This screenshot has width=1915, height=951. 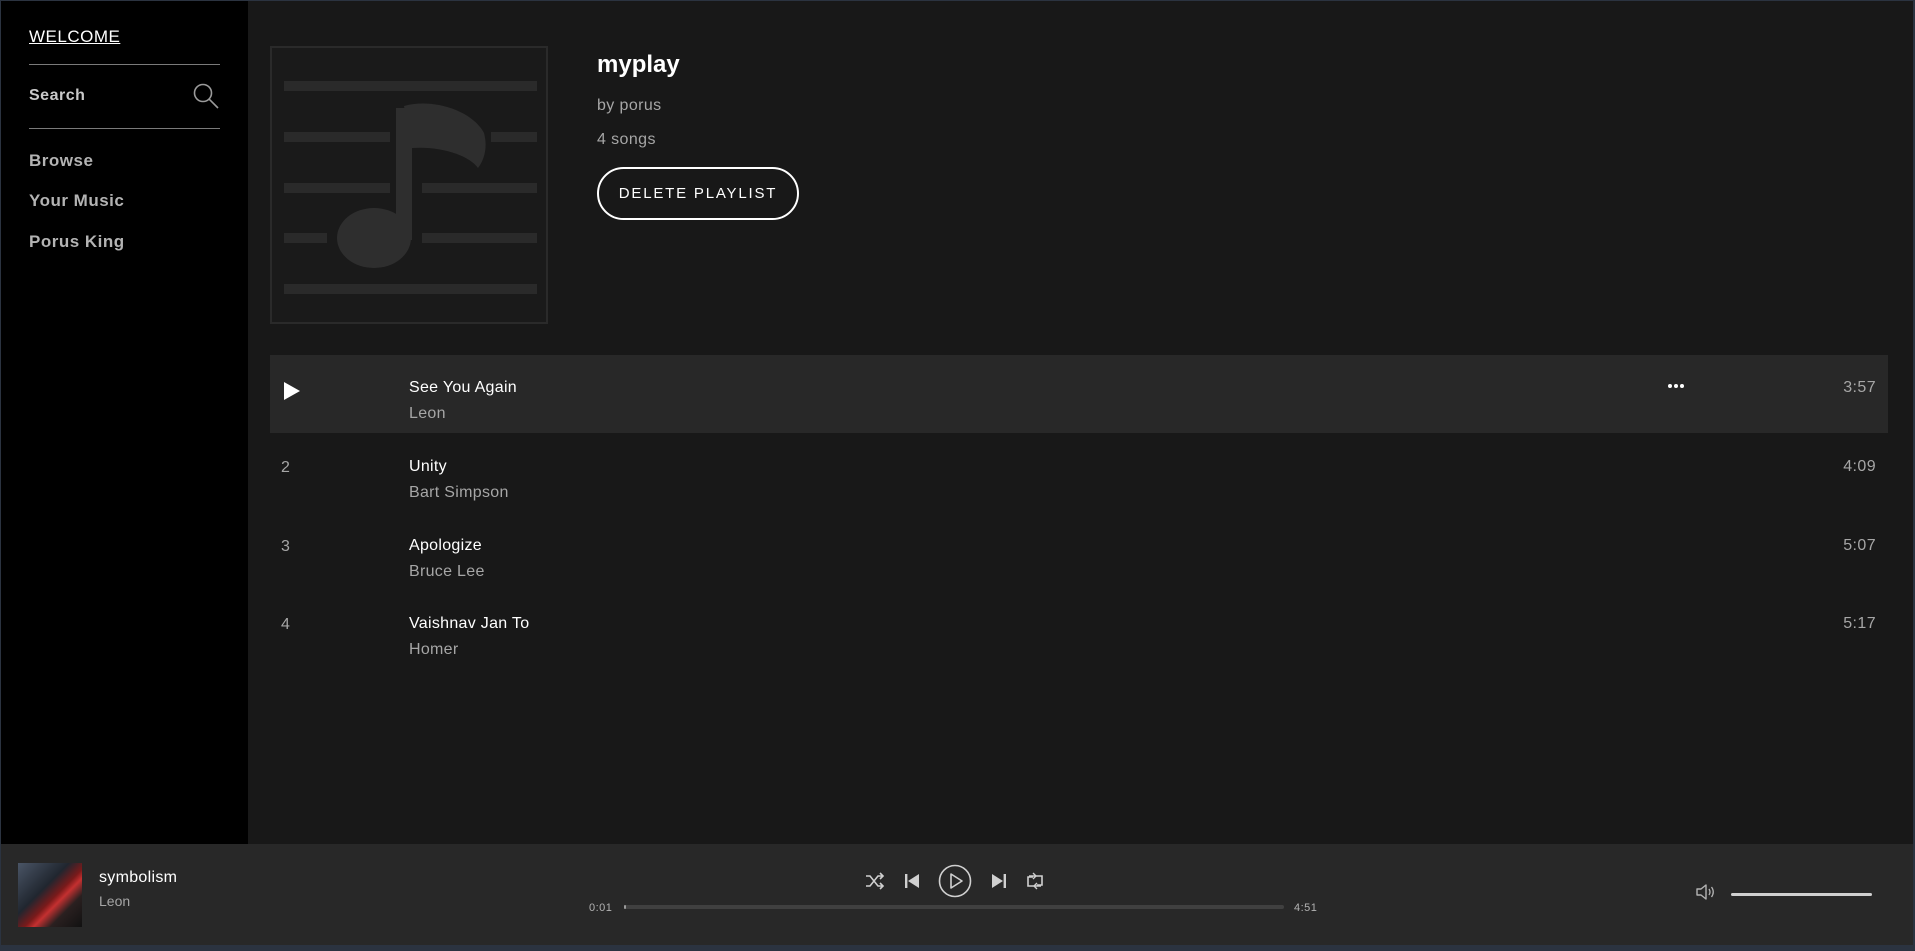 I want to click on playlist-owner: by porus, so click(x=629, y=105).